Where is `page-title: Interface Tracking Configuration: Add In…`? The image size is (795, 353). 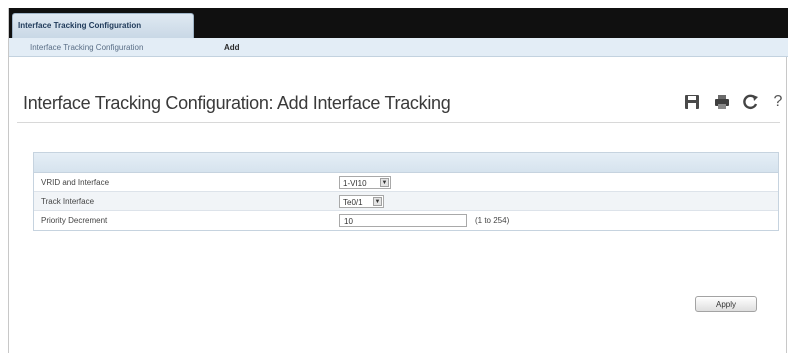
page-title: Interface Tracking Configuration: Add In… is located at coordinates (237, 103).